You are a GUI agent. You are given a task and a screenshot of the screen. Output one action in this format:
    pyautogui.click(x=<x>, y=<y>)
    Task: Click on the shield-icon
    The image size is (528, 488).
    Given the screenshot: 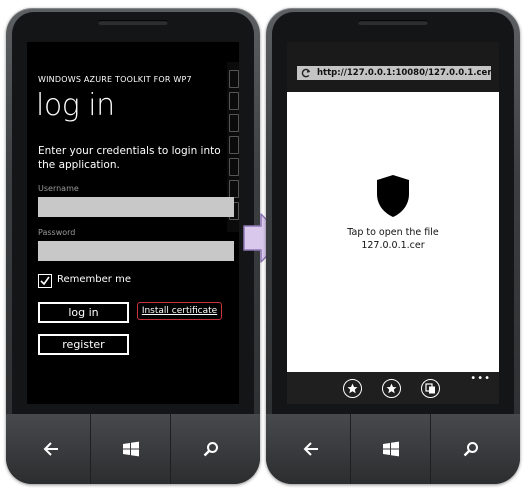 What is the action you would take?
    pyautogui.click(x=393, y=196)
    